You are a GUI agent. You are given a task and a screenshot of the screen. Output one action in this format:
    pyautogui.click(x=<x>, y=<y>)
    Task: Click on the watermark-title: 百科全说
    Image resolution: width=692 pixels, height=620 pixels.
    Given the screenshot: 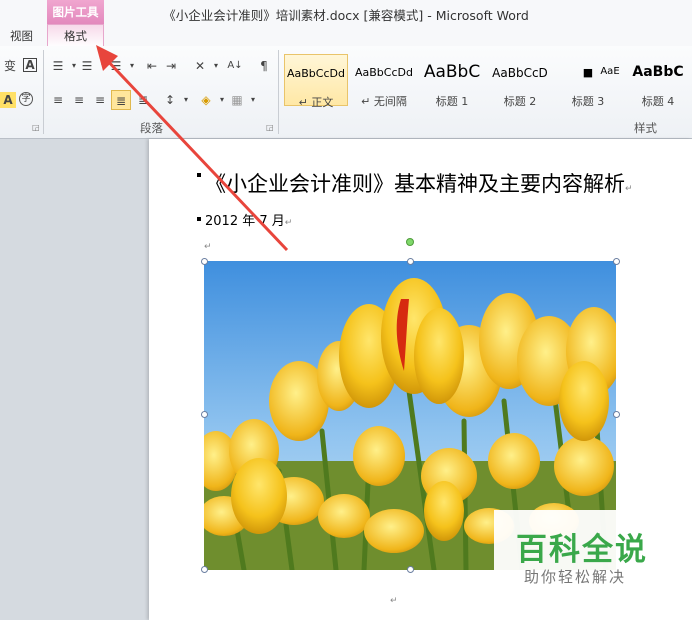 What is the action you would take?
    pyautogui.click(x=582, y=550)
    